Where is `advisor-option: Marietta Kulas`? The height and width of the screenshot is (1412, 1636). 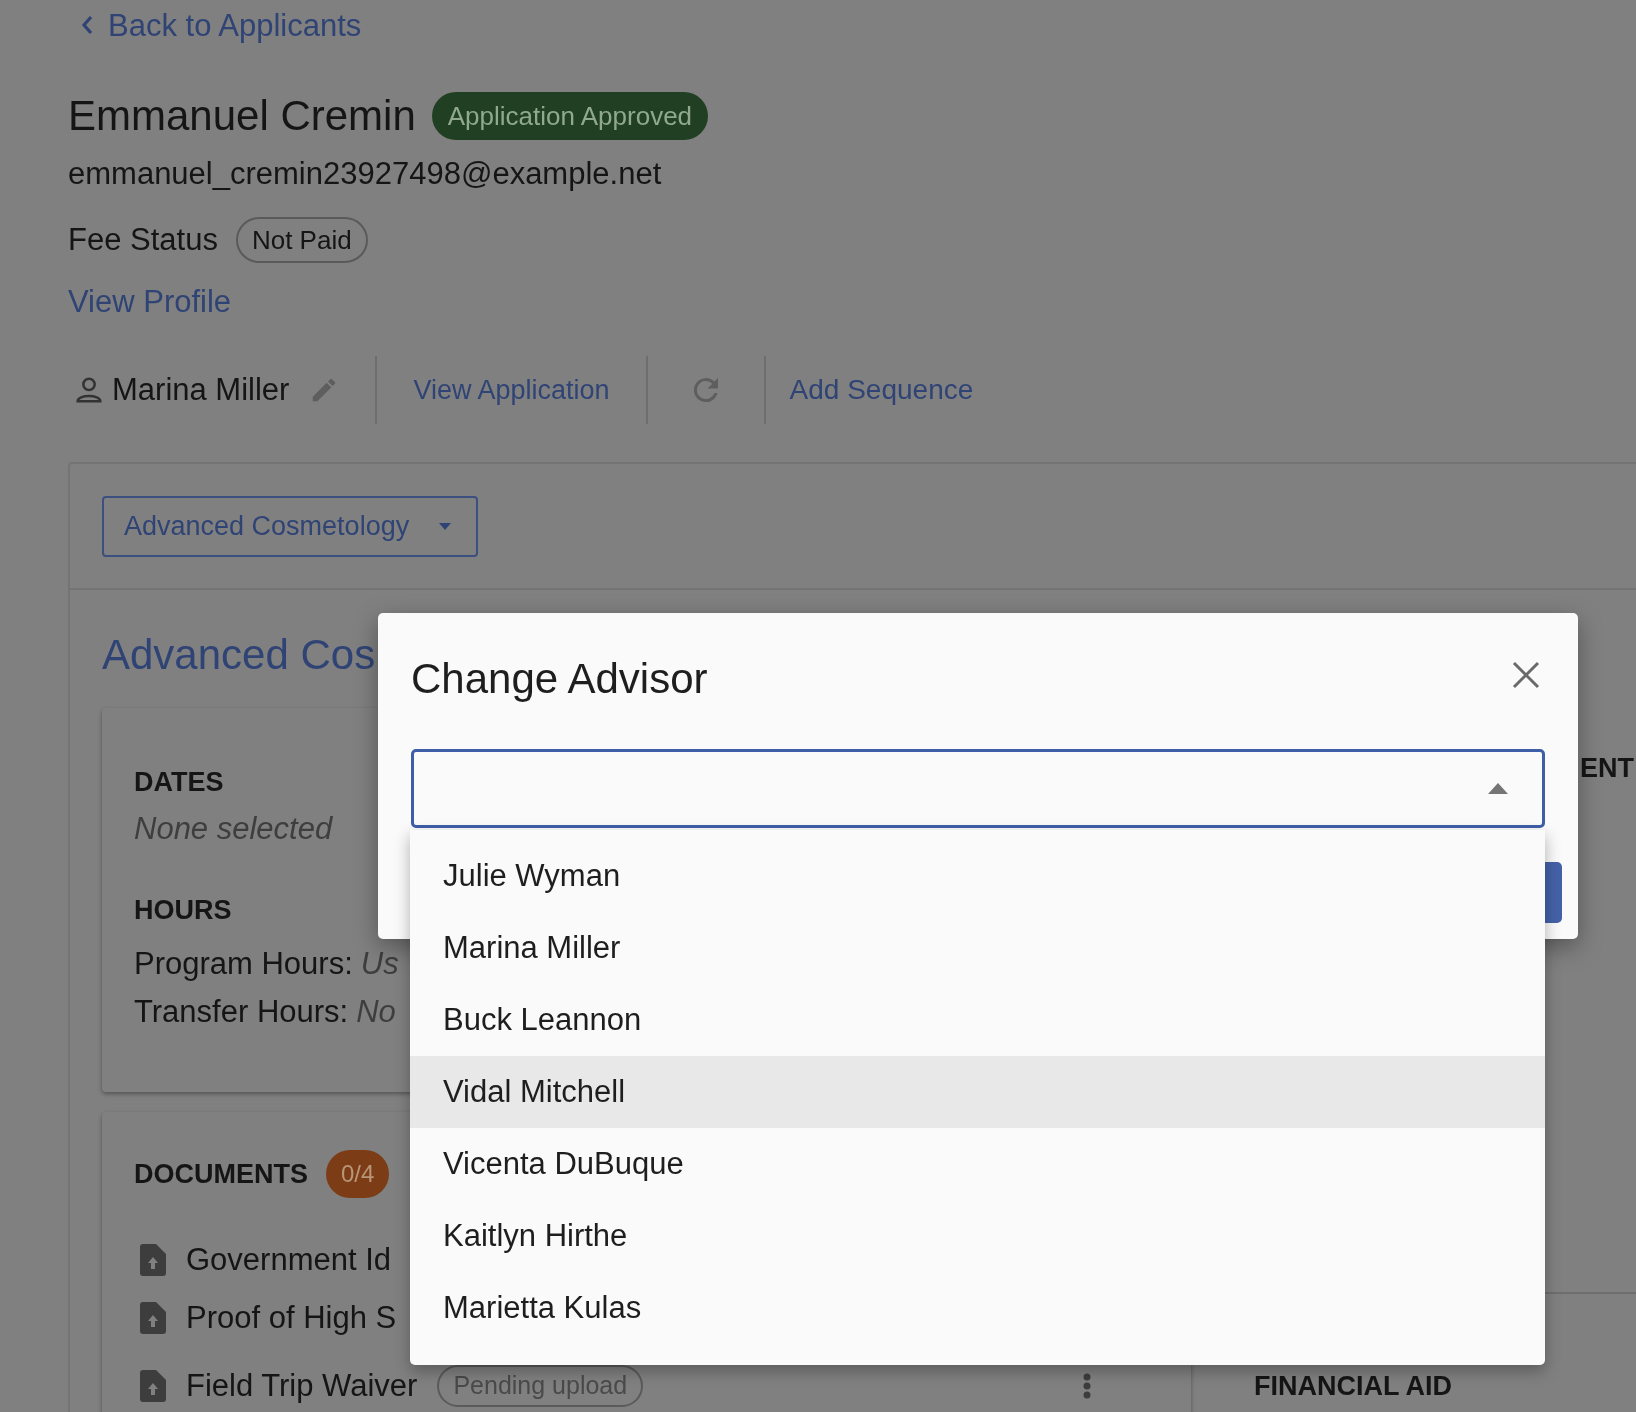
advisor-option: Marietta Kulas is located at coordinates (977, 1308).